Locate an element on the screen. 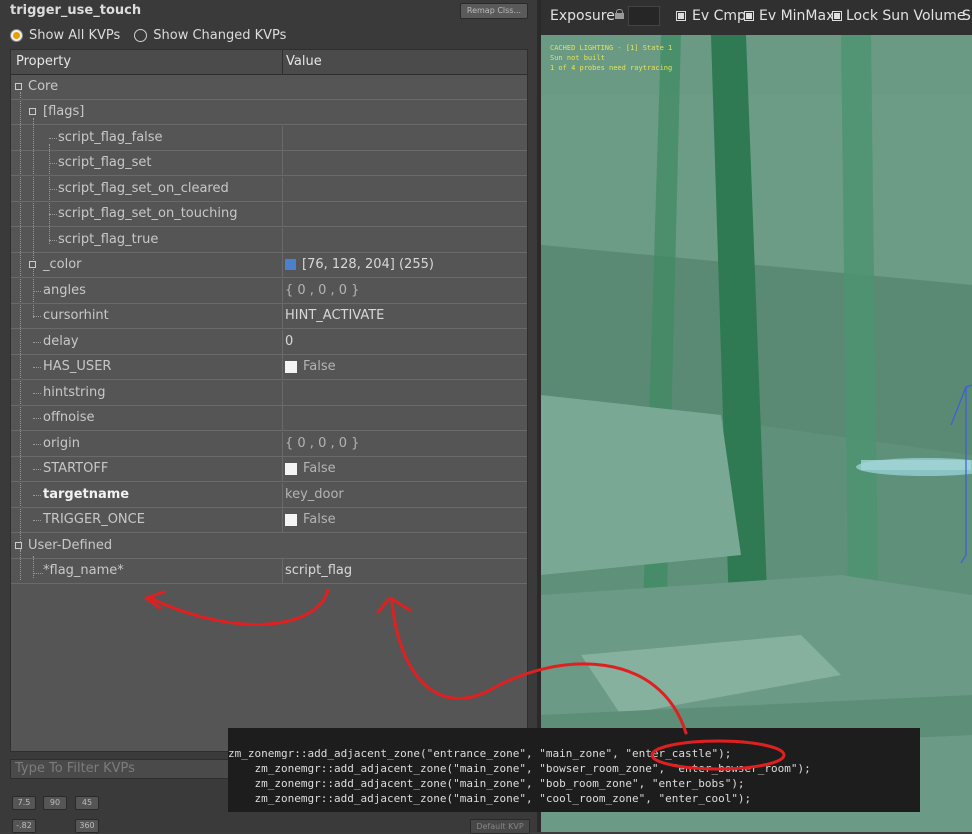 The width and height of the screenshot is (972, 834). cursorhint-value: HINT_ACTIVATE is located at coordinates (334, 315).